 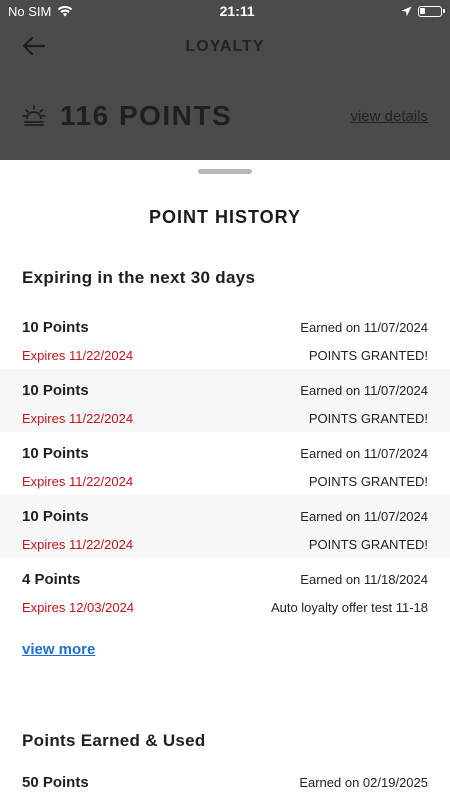 I want to click on points-summary: 116 POINTS view details, so click(x=225, y=116).